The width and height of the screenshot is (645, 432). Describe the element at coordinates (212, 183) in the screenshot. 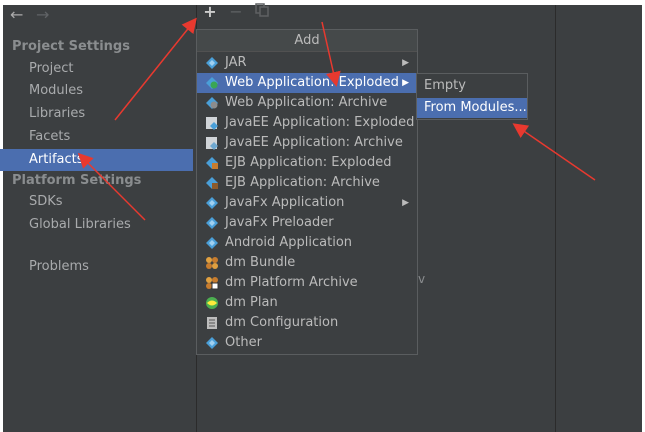

I see `ejb-archive-icon` at that location.